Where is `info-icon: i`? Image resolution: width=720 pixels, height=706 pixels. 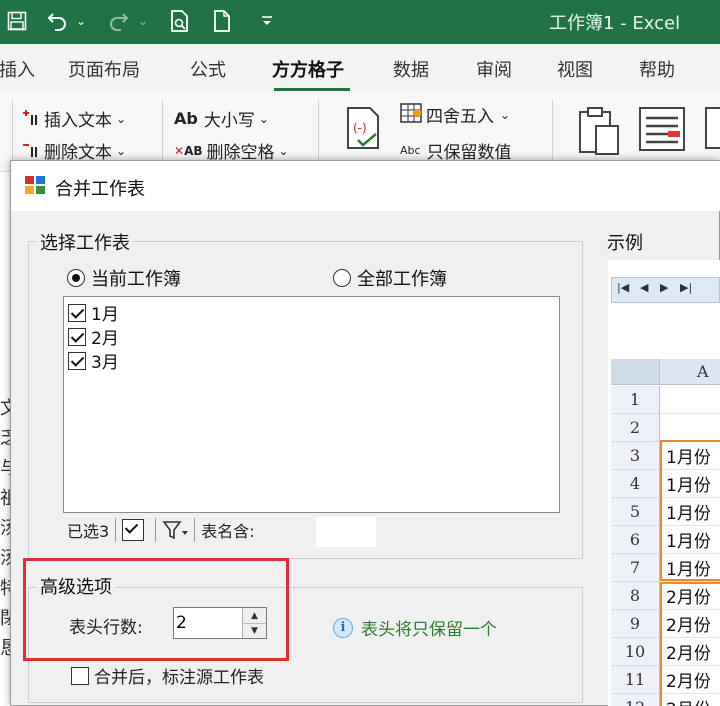 info-icon: i is located at coordinates (343, 627).